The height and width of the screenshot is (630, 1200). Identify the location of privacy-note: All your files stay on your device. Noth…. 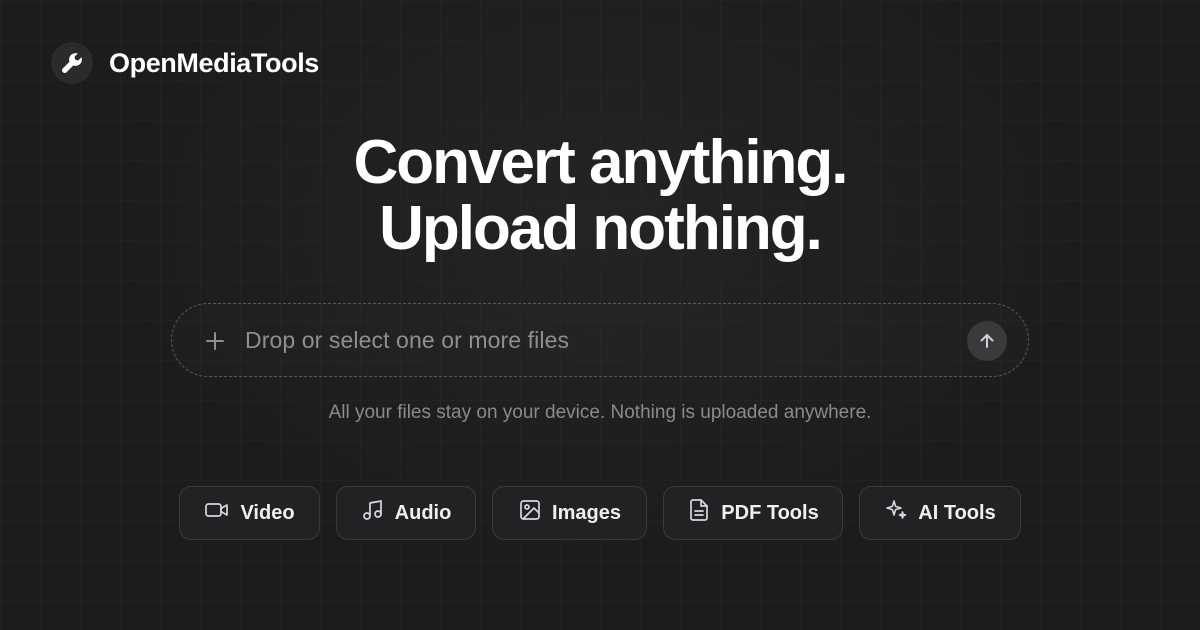
(600, 412).